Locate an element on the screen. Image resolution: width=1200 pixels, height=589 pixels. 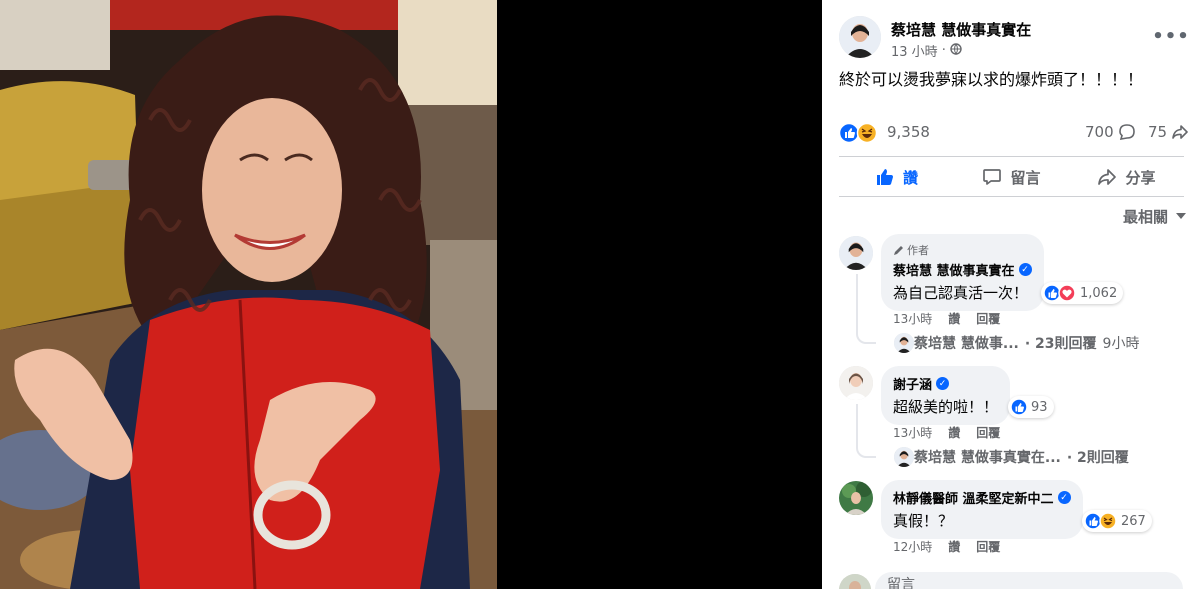
post-text: 終於可以燙我夢寐以求的爆炸頭了！！！！ is located at coordinates (991, 79).